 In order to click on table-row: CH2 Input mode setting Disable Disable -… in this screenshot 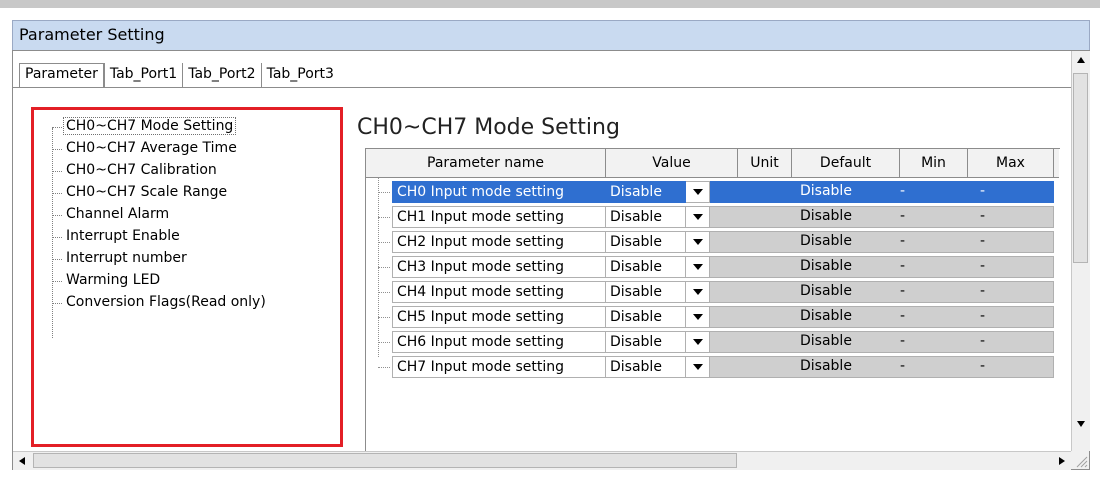, I will do `click(712, 242)`.